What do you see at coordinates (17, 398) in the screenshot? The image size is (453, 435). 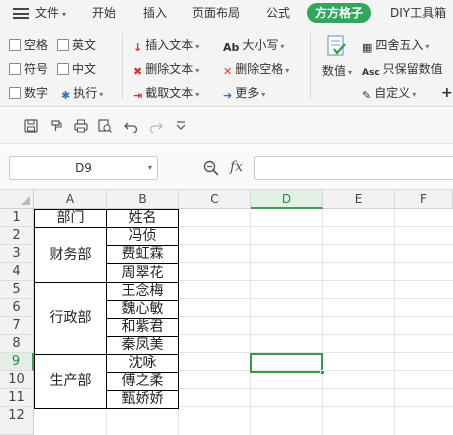 I see `row-header-11: 11` at bounding box center [17, 398].